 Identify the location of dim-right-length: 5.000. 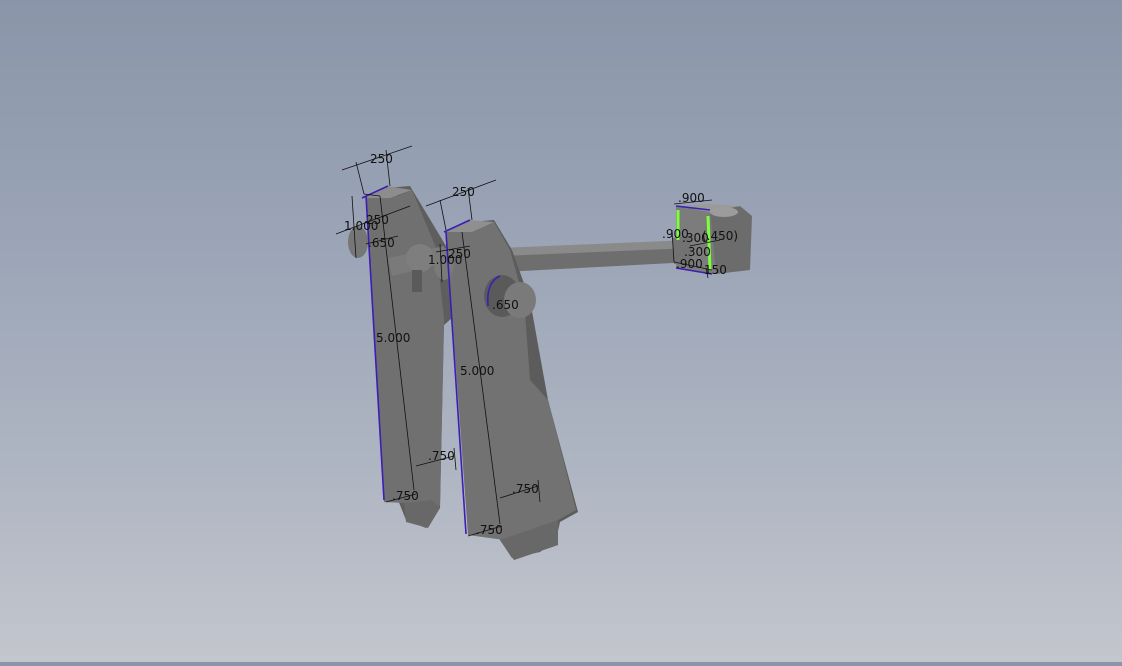
(477, 371).